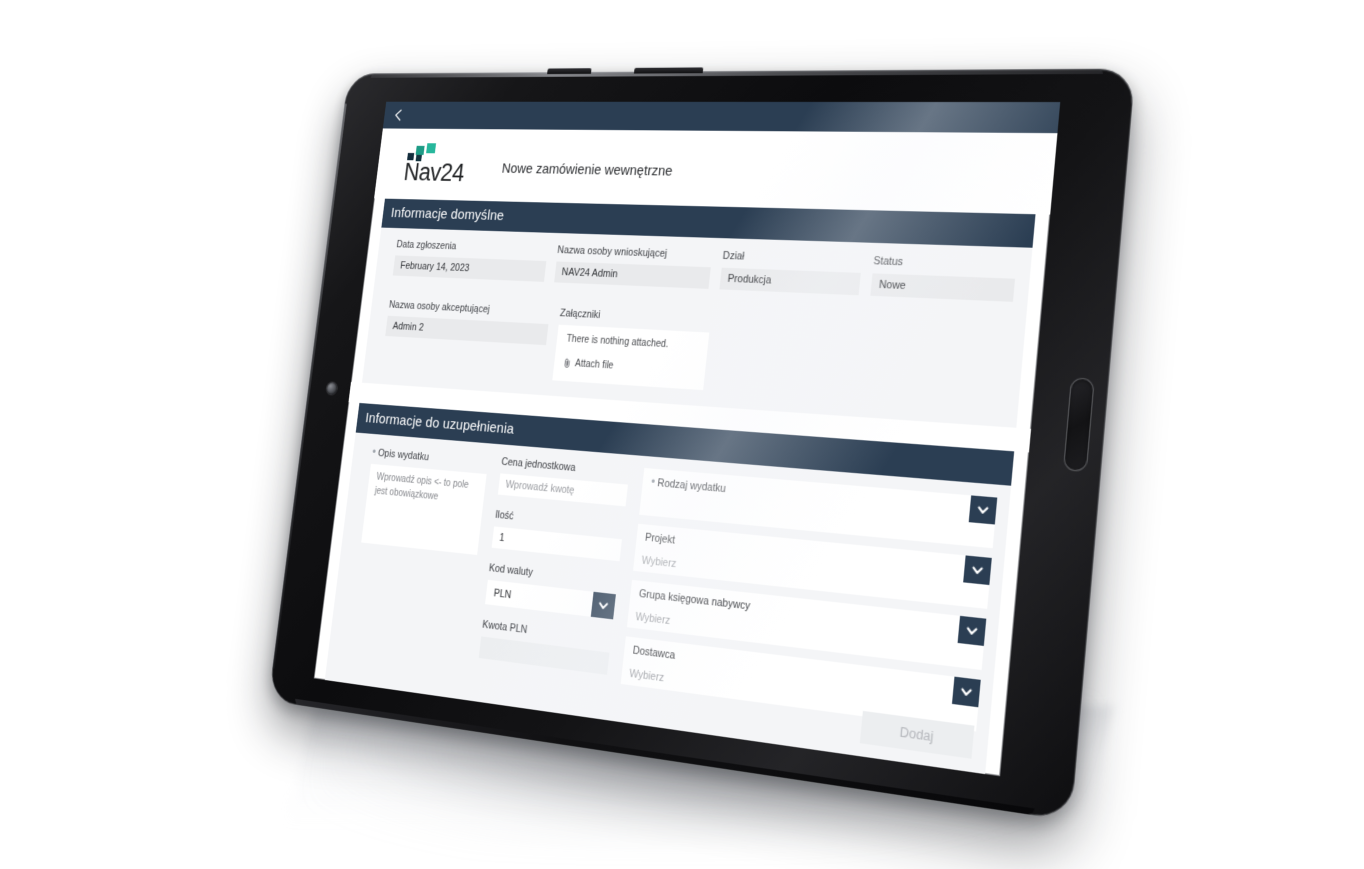 Image resolution: width=1364 pixels, height=869 pixels. What do you see at coordinates (567, 363) in the screenshot?
I see `paperclip-icon` at bounding box center [567, 363].